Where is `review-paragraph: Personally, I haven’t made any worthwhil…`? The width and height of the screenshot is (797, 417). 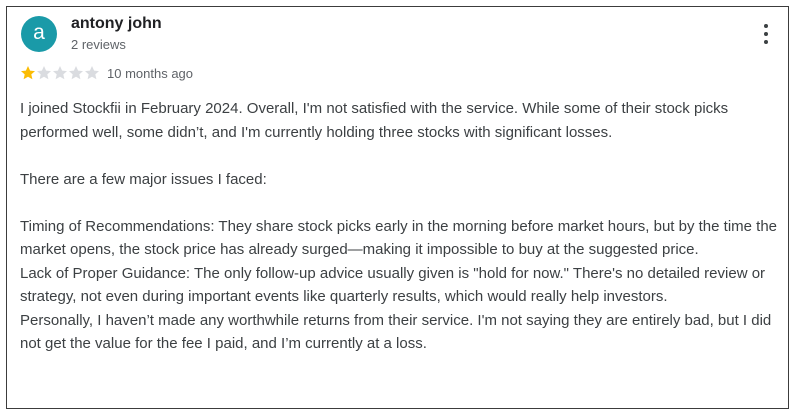
review-paragraph: Personally, I haven’t made any worthwhil… is located at coordinates (396, 332).